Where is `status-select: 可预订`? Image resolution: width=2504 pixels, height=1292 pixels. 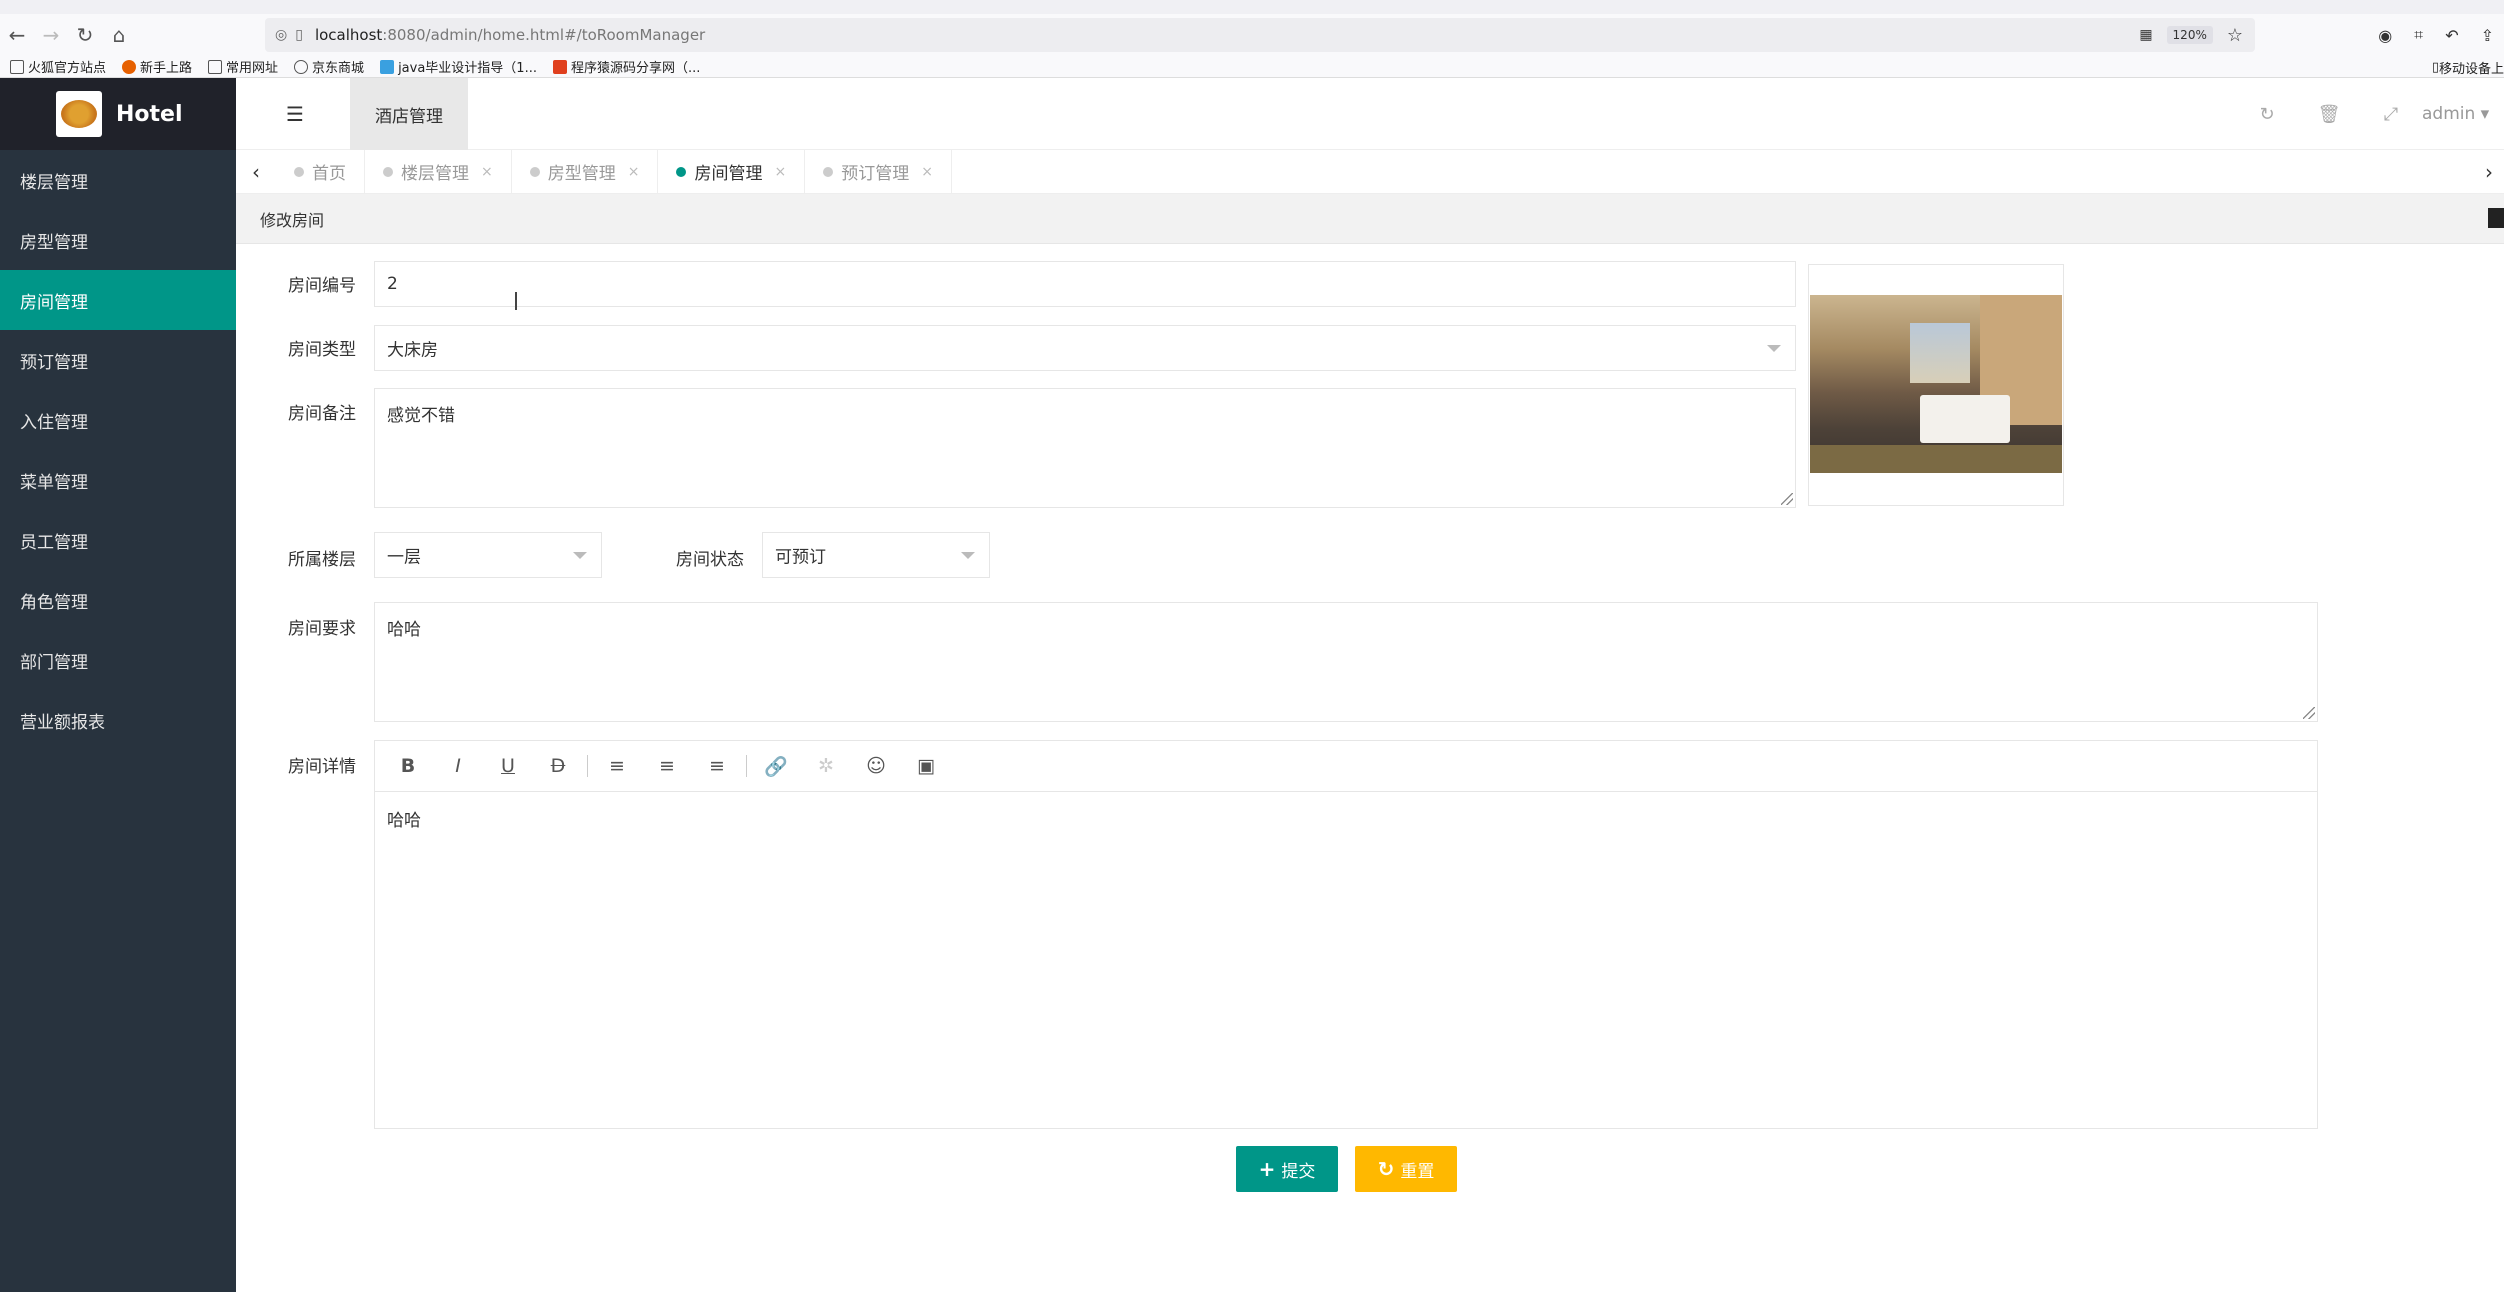 status-select: 可预订 is located at coordinates (876, 555).